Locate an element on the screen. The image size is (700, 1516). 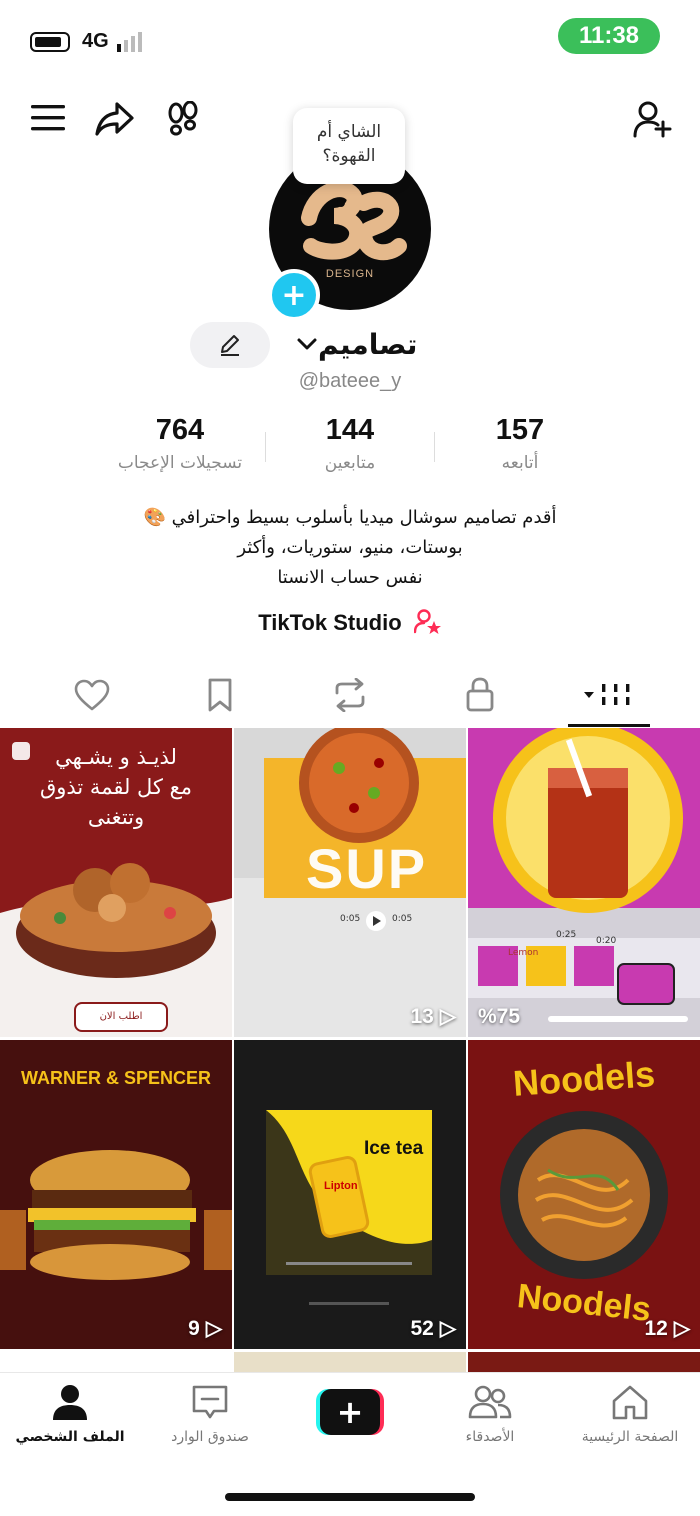
pencil-icon is located at coordinates (230, 345).